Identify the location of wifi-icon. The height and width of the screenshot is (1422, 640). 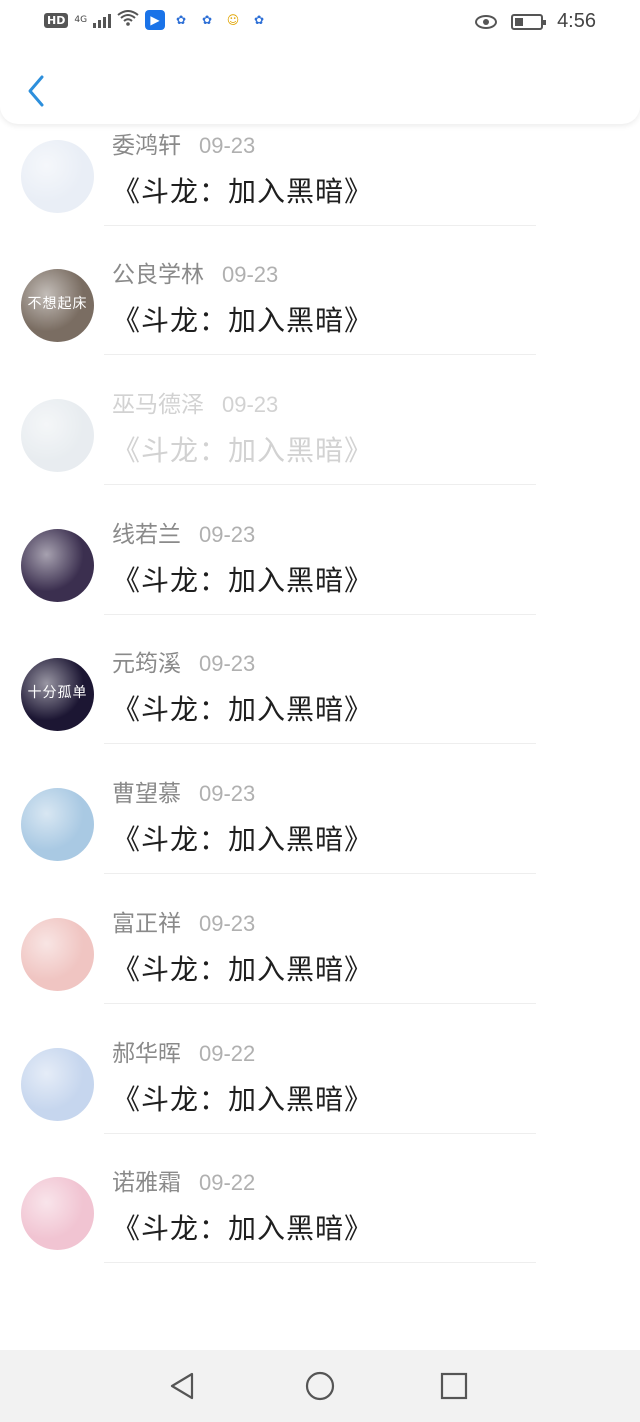
(128, 20).